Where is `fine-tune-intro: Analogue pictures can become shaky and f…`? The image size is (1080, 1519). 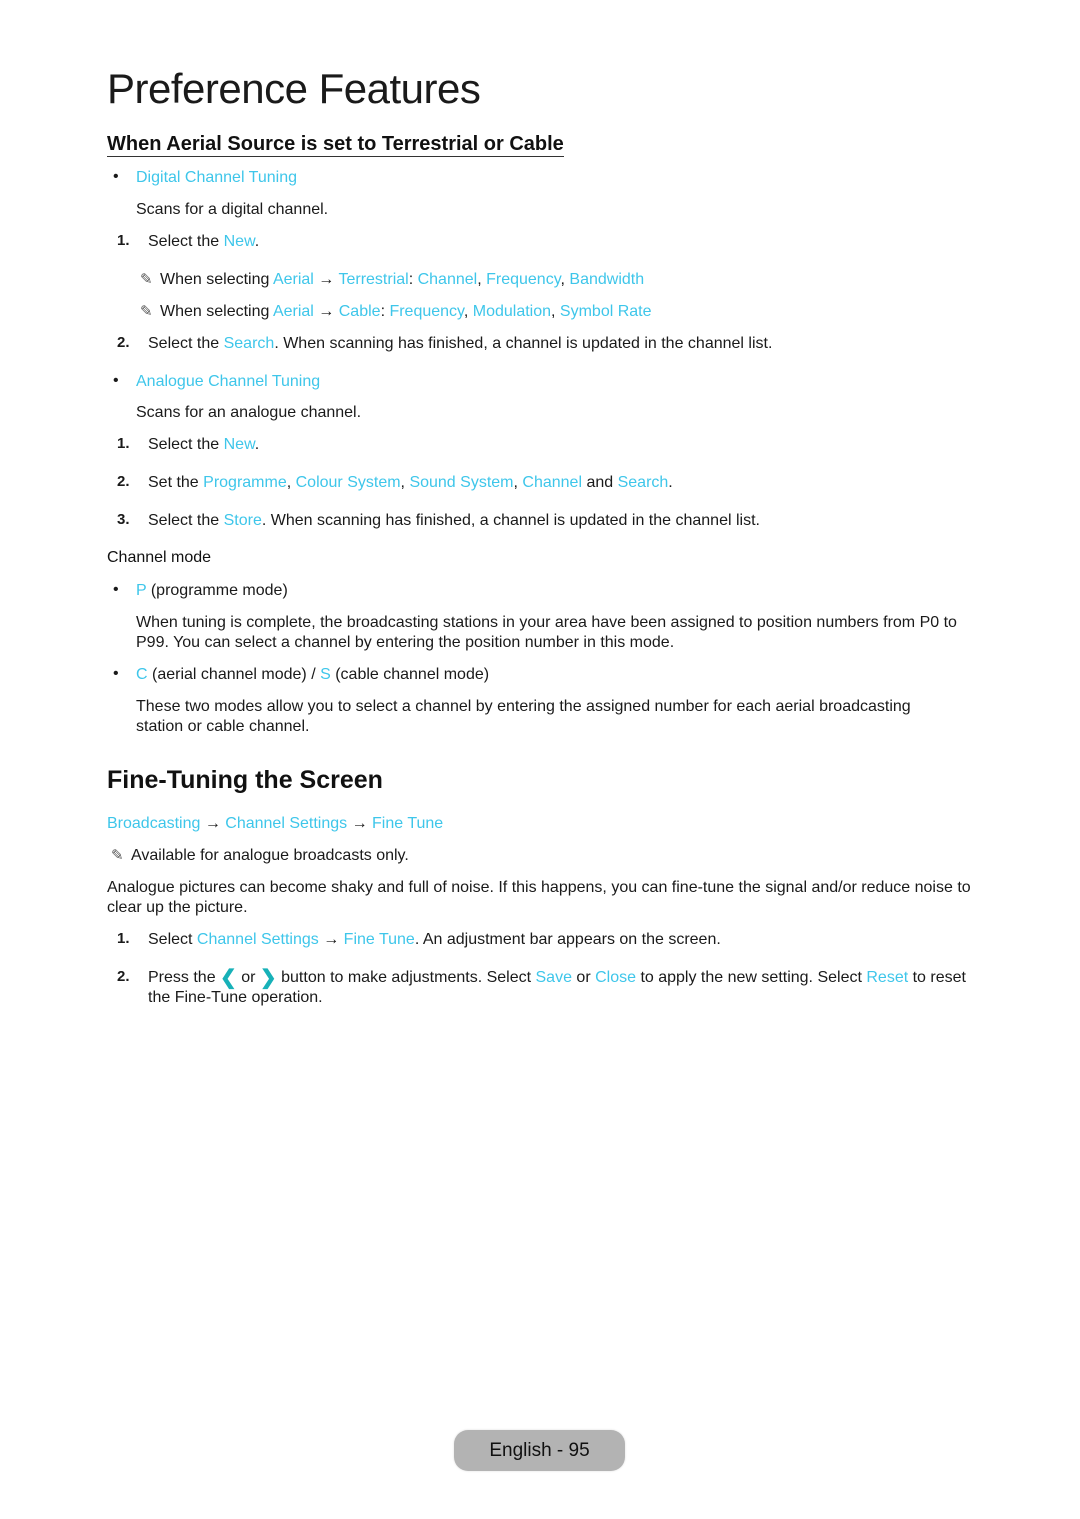 fine-tune-intro: Analogue pictures can become shaky and f… is located at coordinates (539, 897).